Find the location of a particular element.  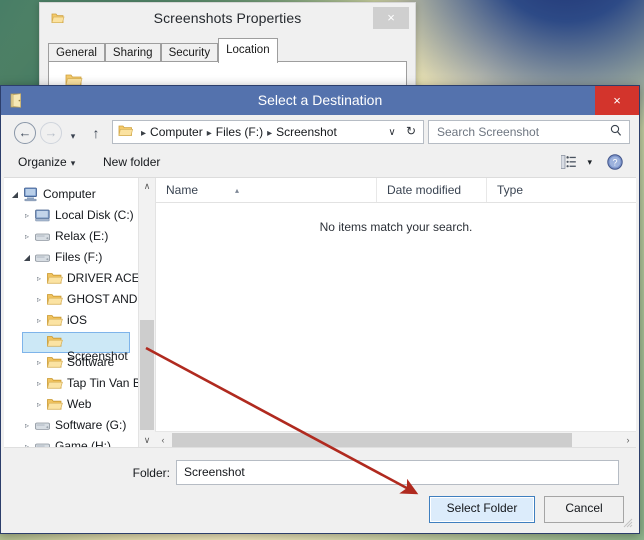

tree-item-label: Files (F:) is located at coordinates (79, 257).